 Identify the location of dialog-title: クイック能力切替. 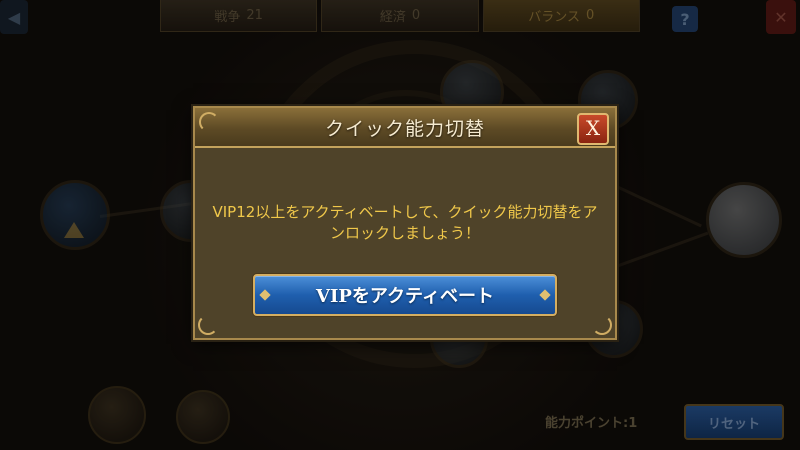
(404, 128).